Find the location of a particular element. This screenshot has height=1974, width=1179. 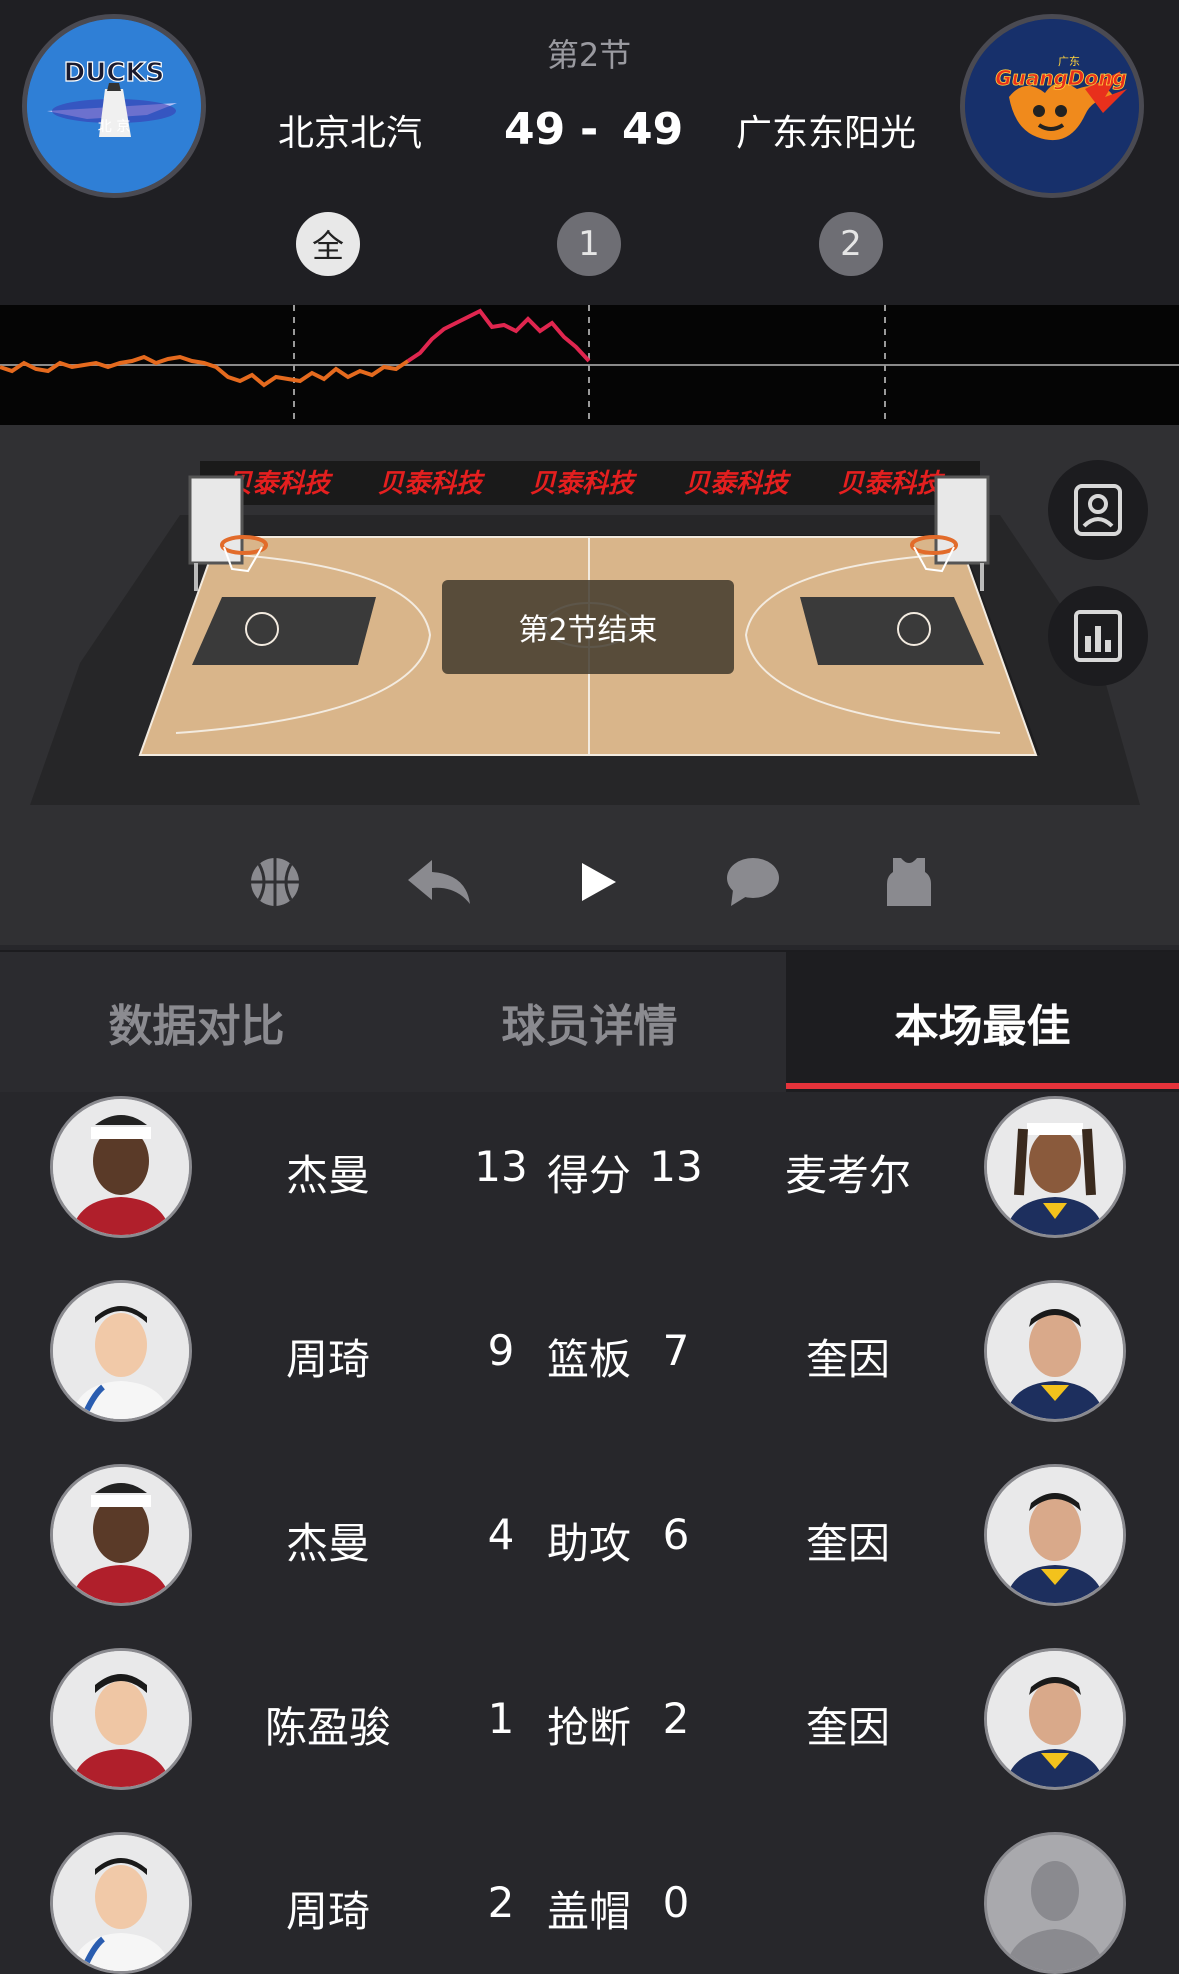

placeholder-avatar is located at coordinates (1055, 1903).